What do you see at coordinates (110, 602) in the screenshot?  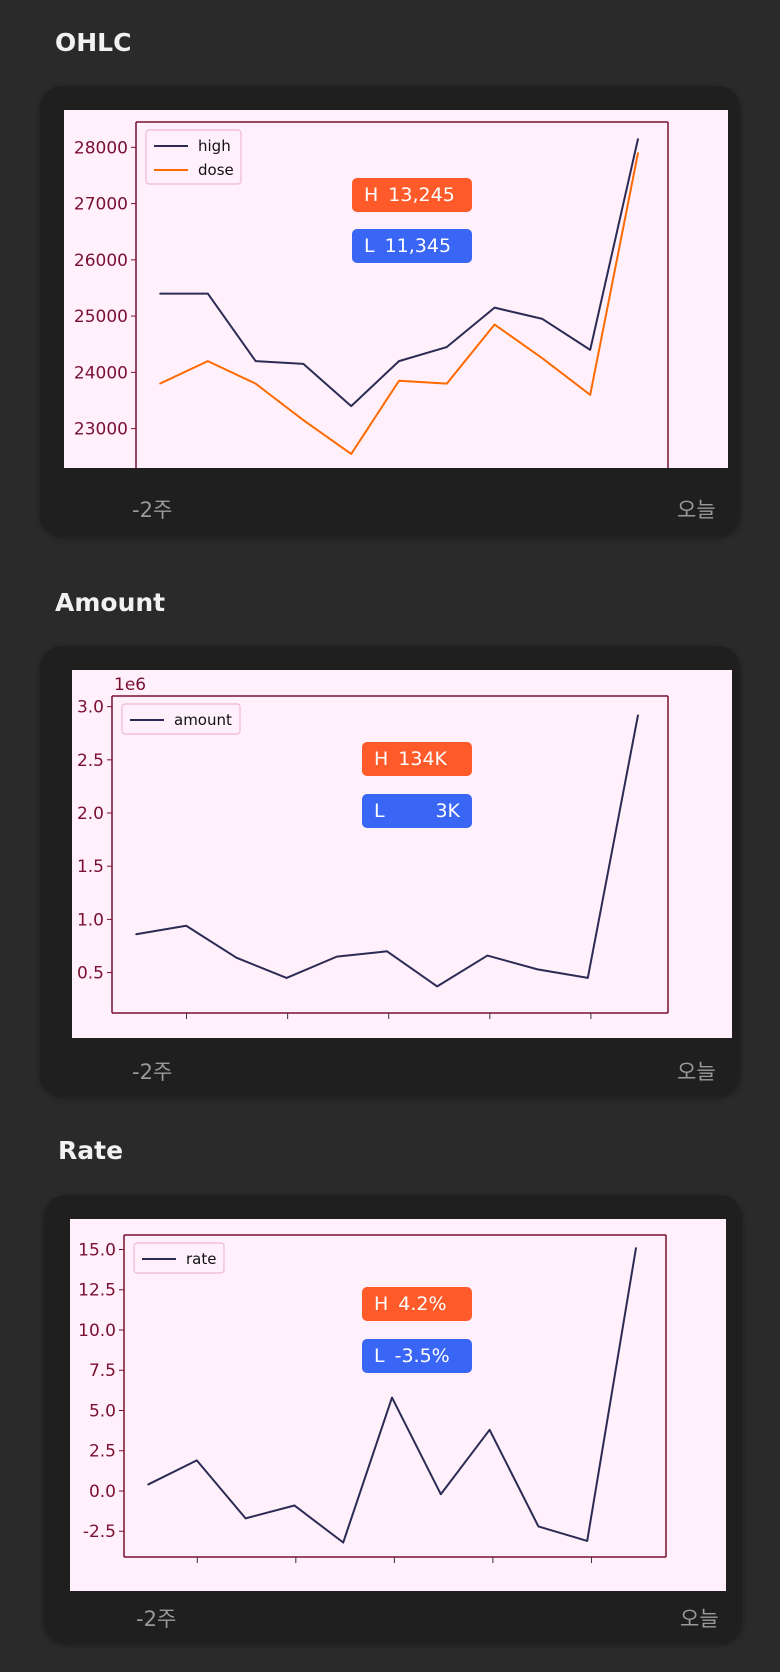 I see `section-title-amount: Amount` at bounding box center [110, 602].